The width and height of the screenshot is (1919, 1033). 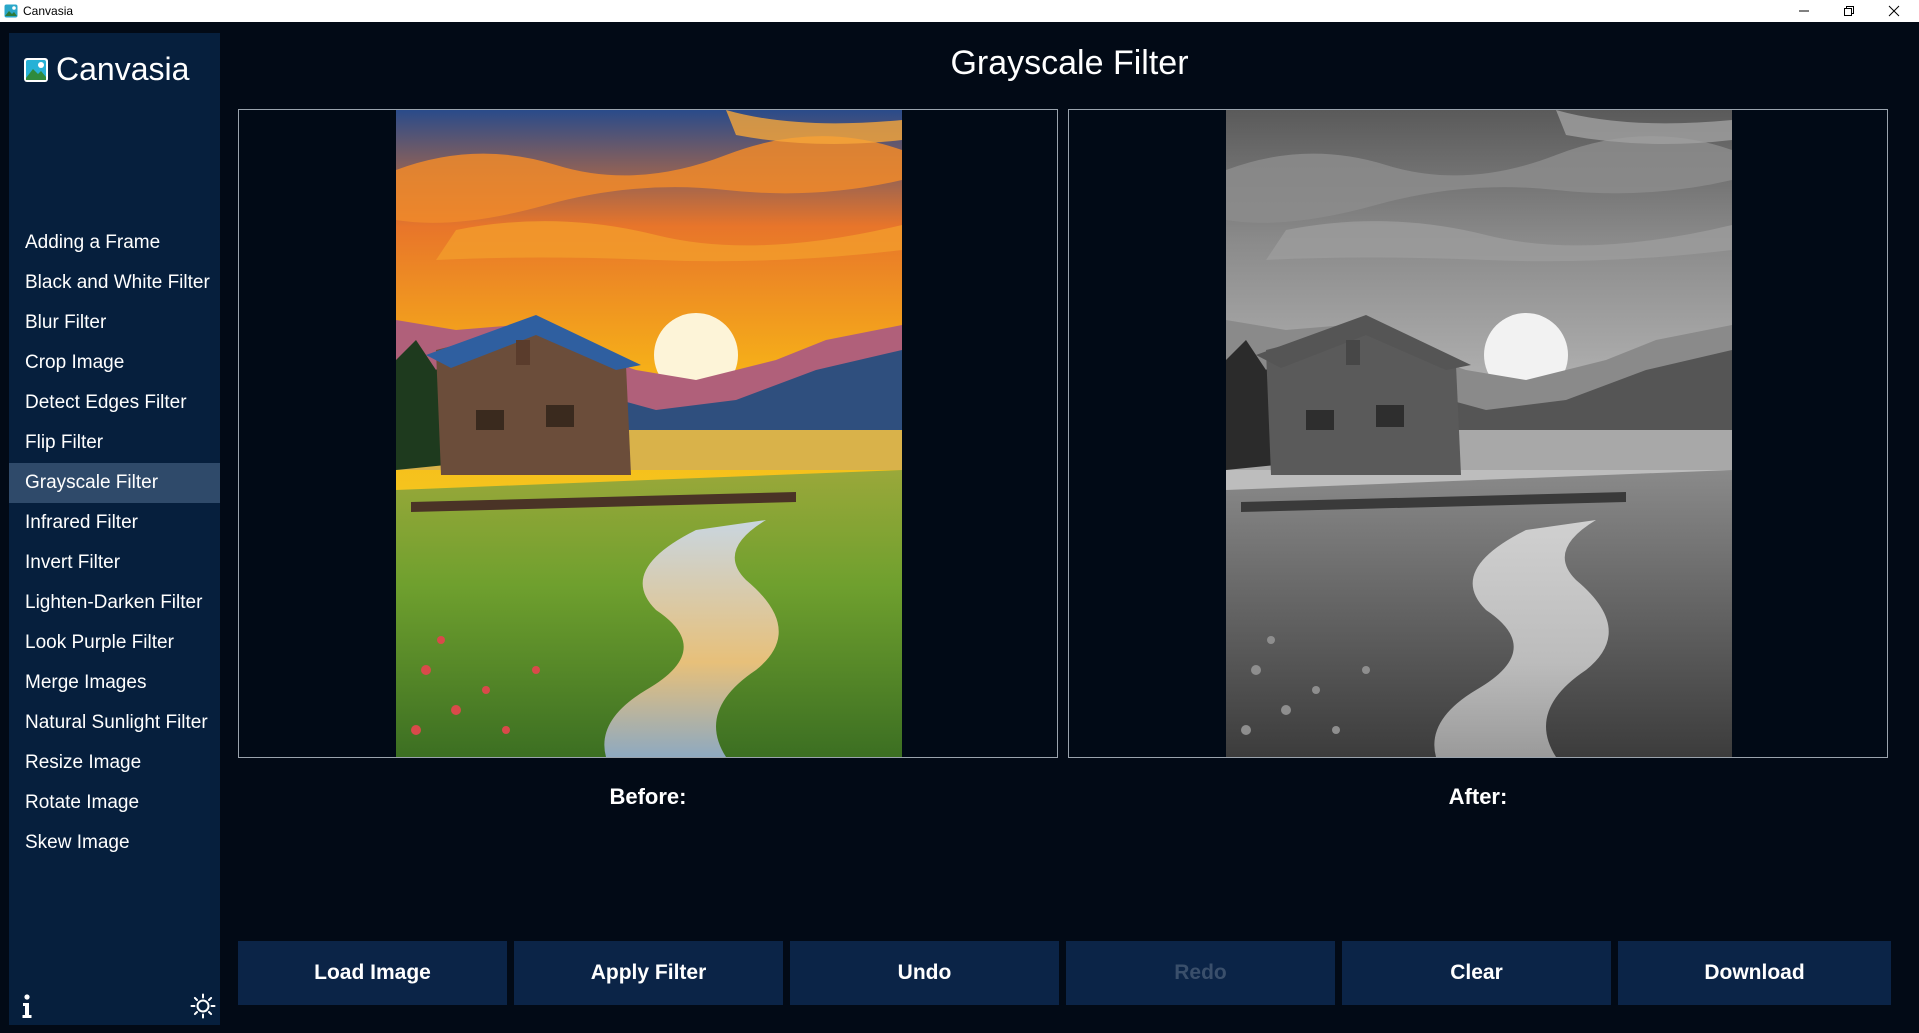 I want to click on sidebar-item-infrared-filter: Infrared Filter, so click(x=114, y=523).